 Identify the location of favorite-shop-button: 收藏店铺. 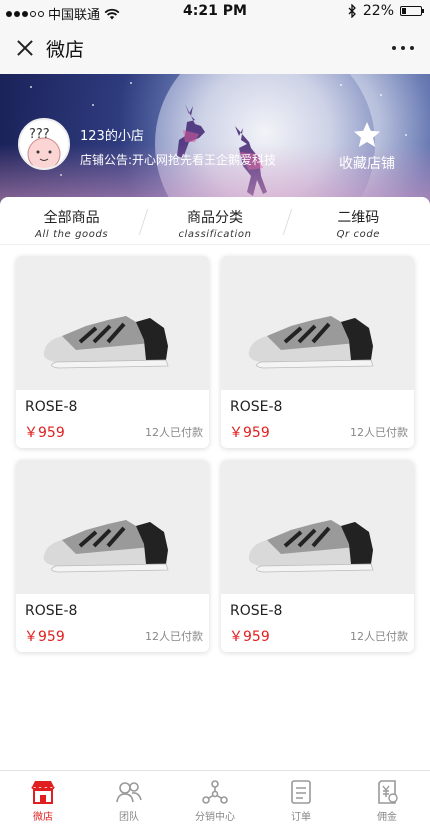
(367, 146).